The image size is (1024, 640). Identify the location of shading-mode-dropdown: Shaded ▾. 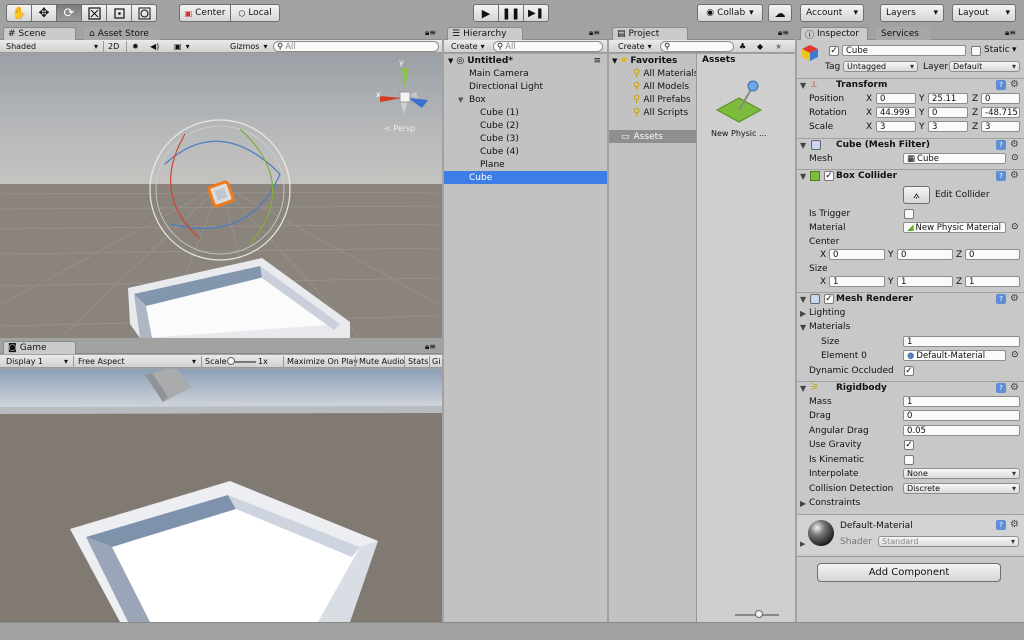
(53, 46).